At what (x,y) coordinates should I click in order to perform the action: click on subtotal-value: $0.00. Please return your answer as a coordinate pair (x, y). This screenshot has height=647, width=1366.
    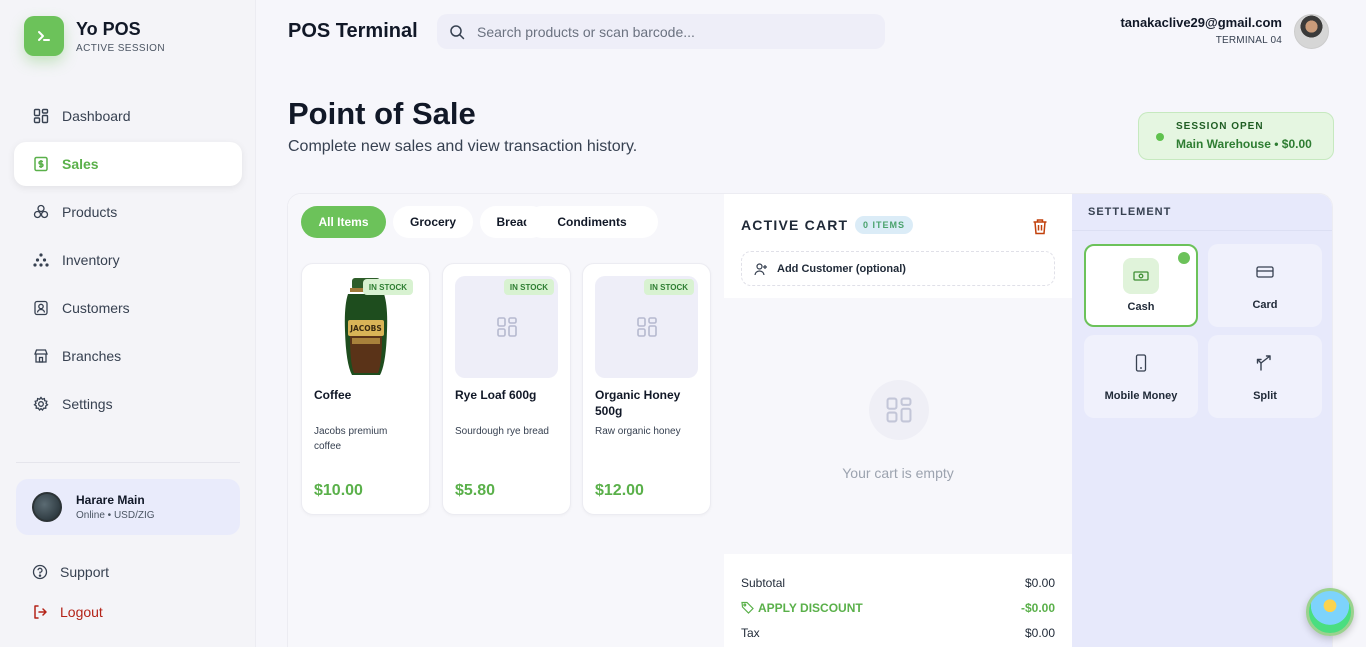
    Looking at the image, I should click on (1039, 582).